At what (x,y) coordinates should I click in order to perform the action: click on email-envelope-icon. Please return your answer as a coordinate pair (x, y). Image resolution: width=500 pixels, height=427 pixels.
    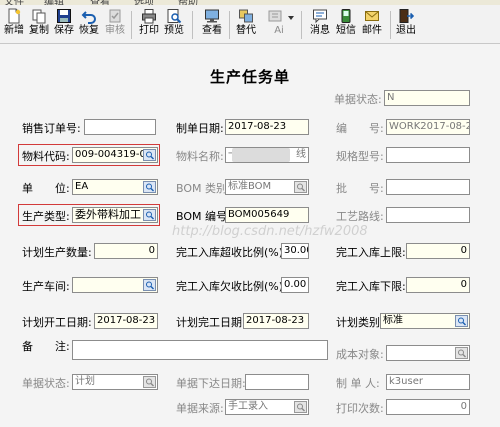
    Looking at the image, I should click on (372, 16).